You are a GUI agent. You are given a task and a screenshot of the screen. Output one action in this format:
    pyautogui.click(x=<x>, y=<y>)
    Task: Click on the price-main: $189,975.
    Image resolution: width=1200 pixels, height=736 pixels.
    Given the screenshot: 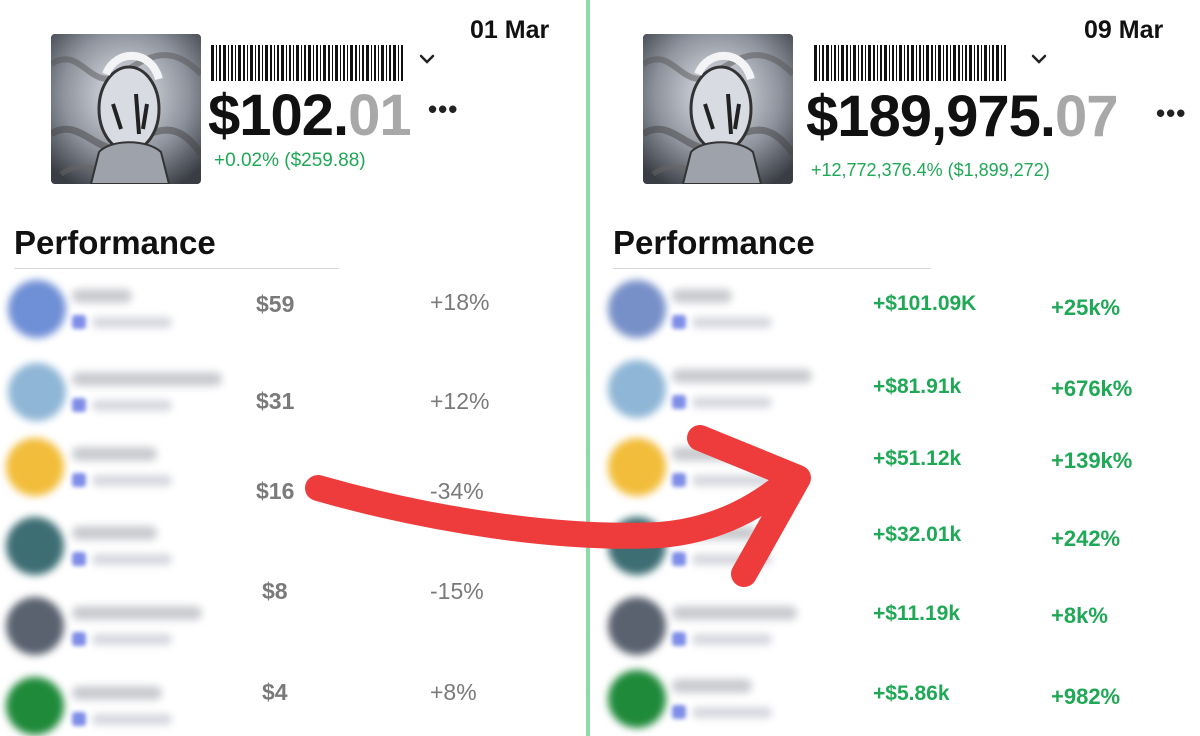 What is the action you would take?
    pyautogui.click(x=931, y=116)
    